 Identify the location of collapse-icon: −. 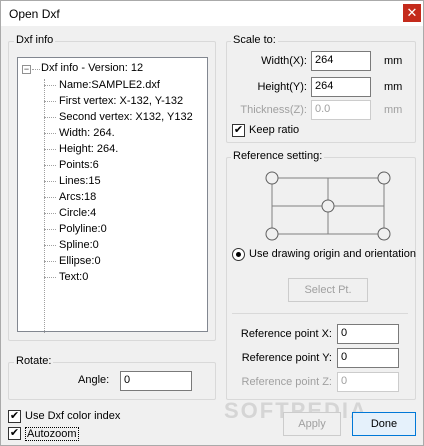
(26, 69).